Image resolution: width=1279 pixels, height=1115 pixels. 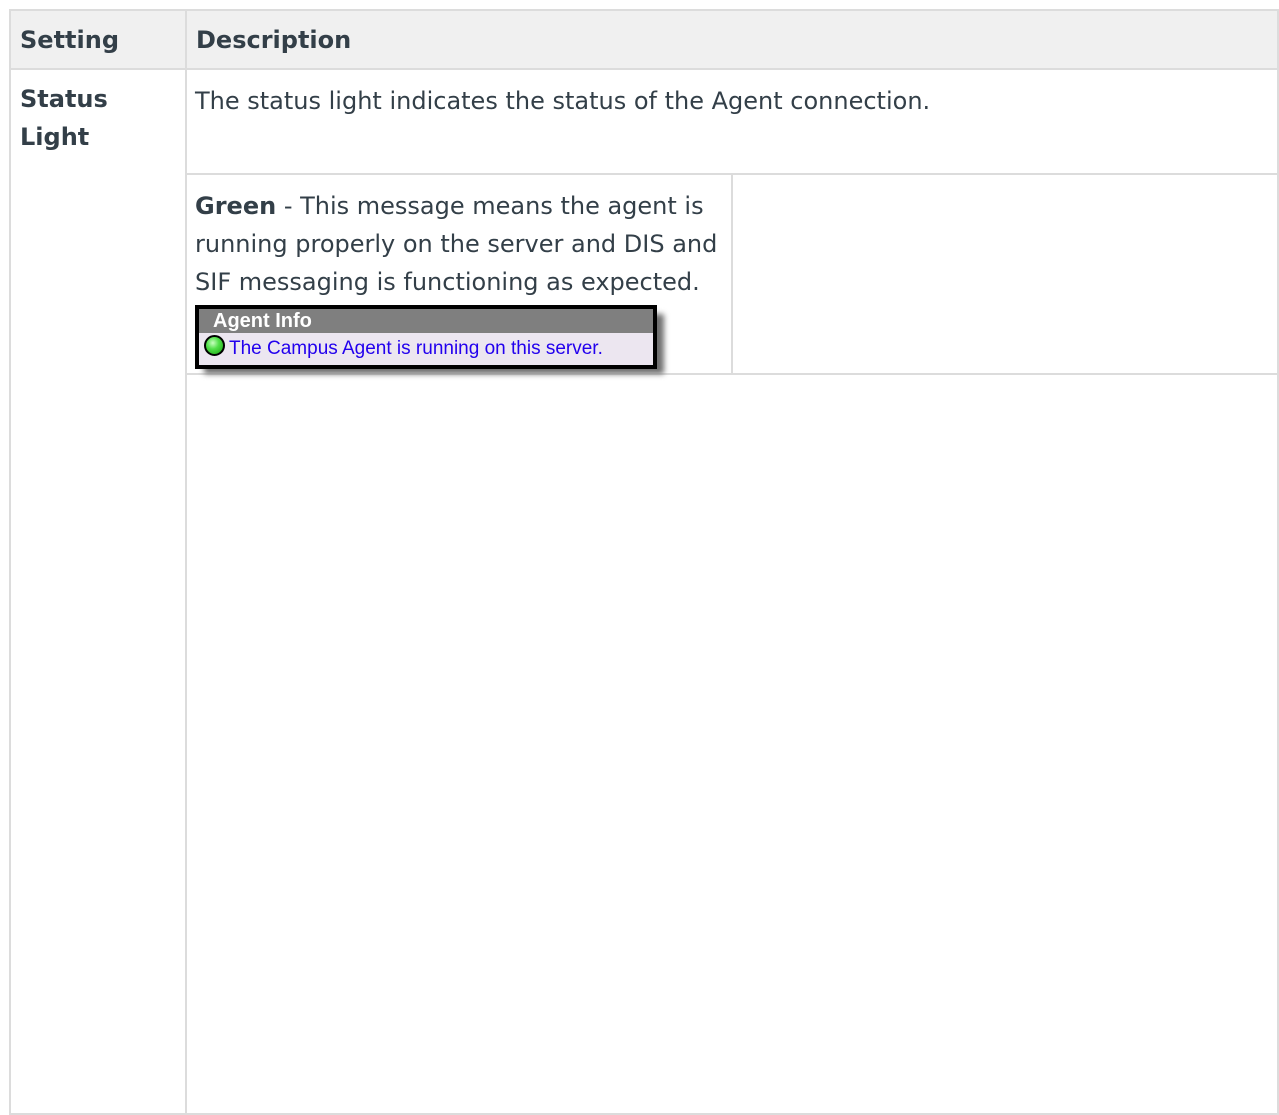 I want to click on state-label: Green, so click(x=236, y=206).